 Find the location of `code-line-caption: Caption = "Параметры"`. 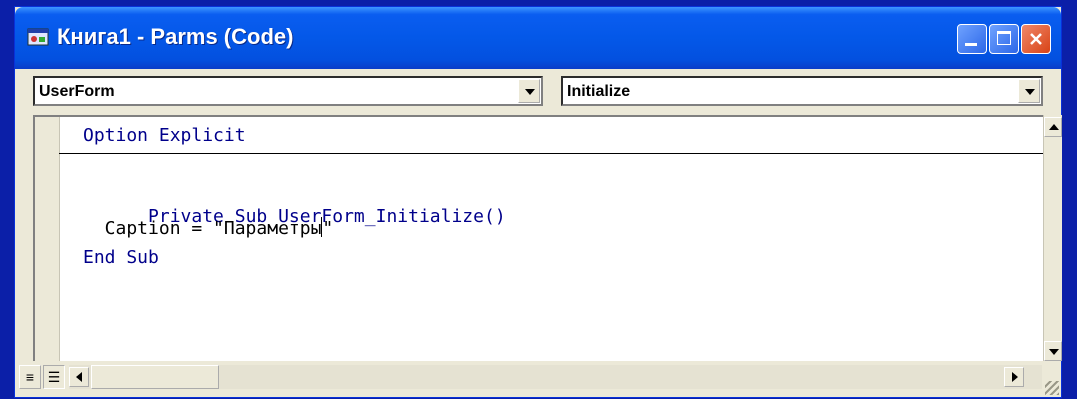

code-line-caption: Caption = "Параметры" is located at coordinates (208, 228).